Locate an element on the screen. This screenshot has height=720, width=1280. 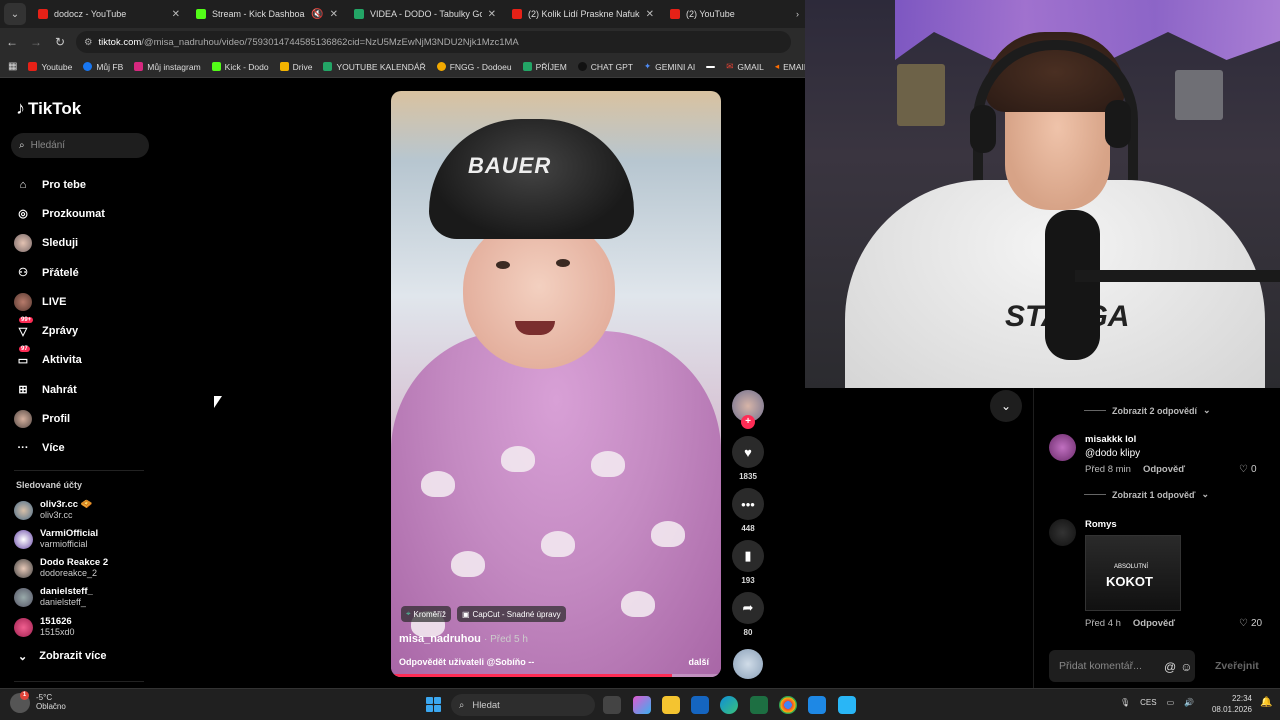
bookmark-instagram: Můj instagram is located at coordinates (167, 67).